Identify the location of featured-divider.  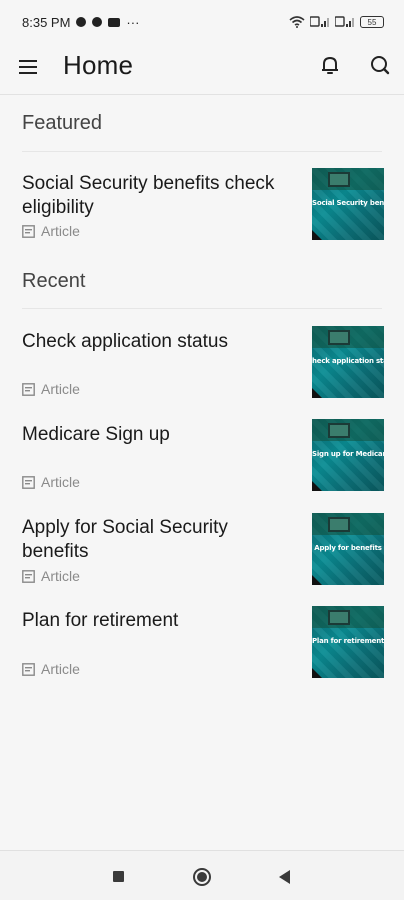
(202, 151).